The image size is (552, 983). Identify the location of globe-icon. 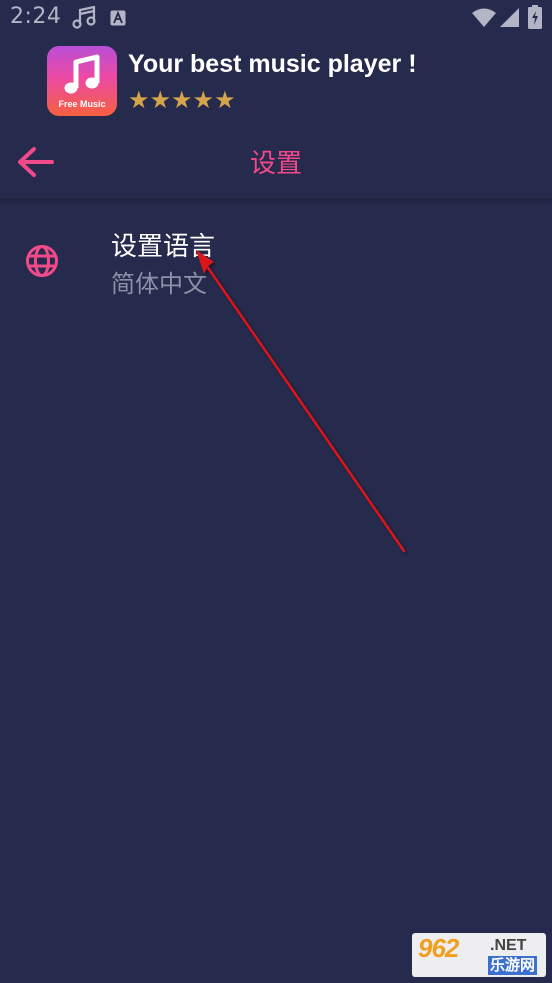
(42, 261).